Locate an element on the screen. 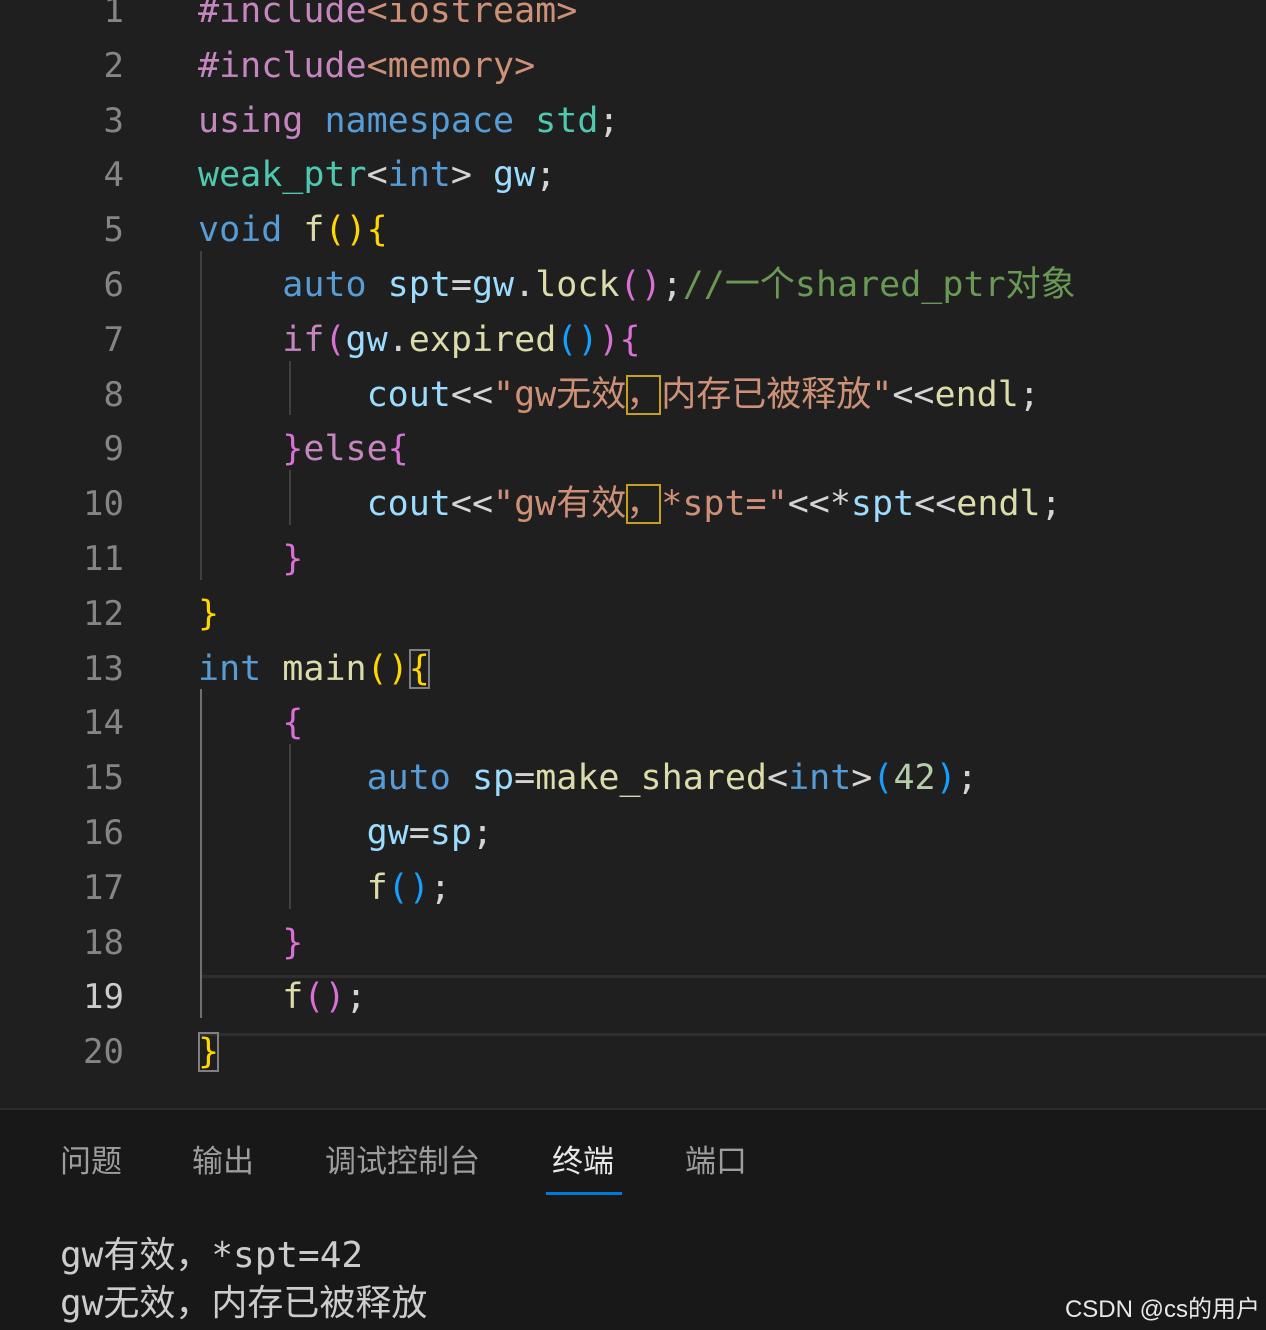 Image resolution: width=1266 pixels, height=1330 pixels. code-token: > is located at coordinates (862, 778).